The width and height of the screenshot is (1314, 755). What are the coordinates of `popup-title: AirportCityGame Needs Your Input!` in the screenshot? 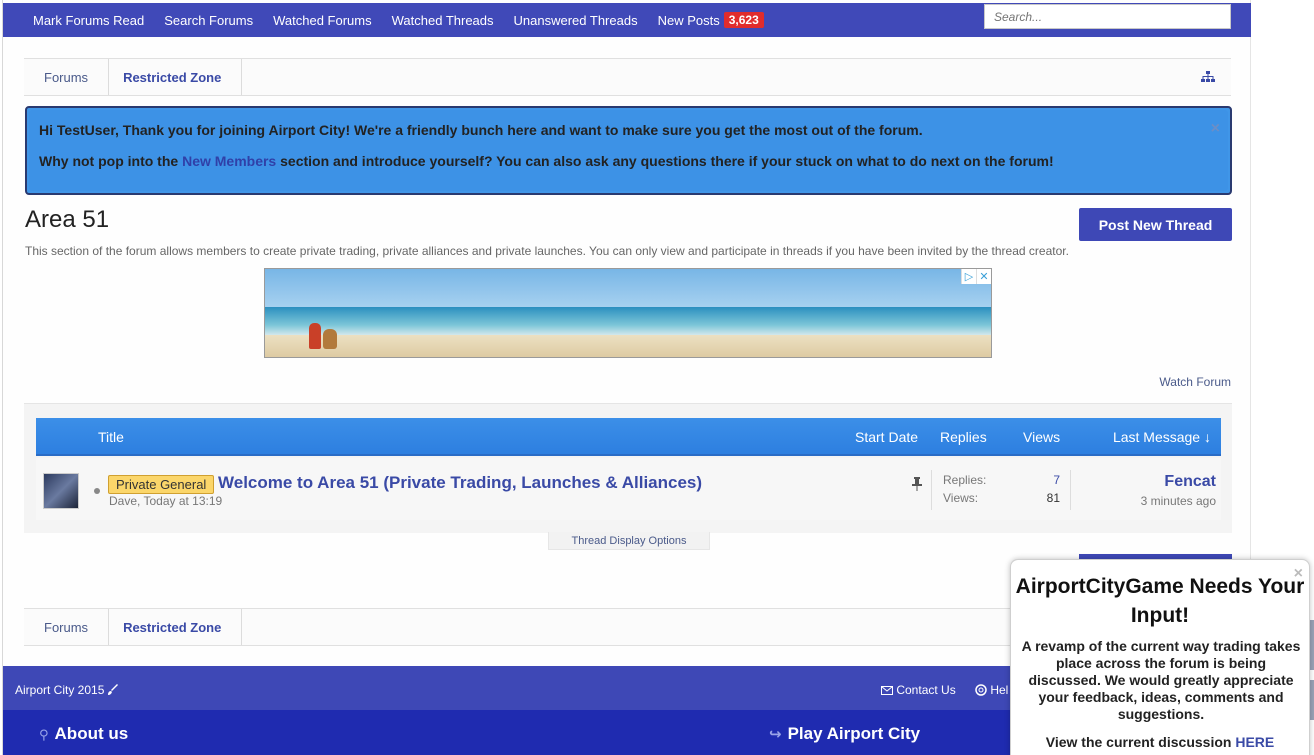 It's located at (1160, 601).